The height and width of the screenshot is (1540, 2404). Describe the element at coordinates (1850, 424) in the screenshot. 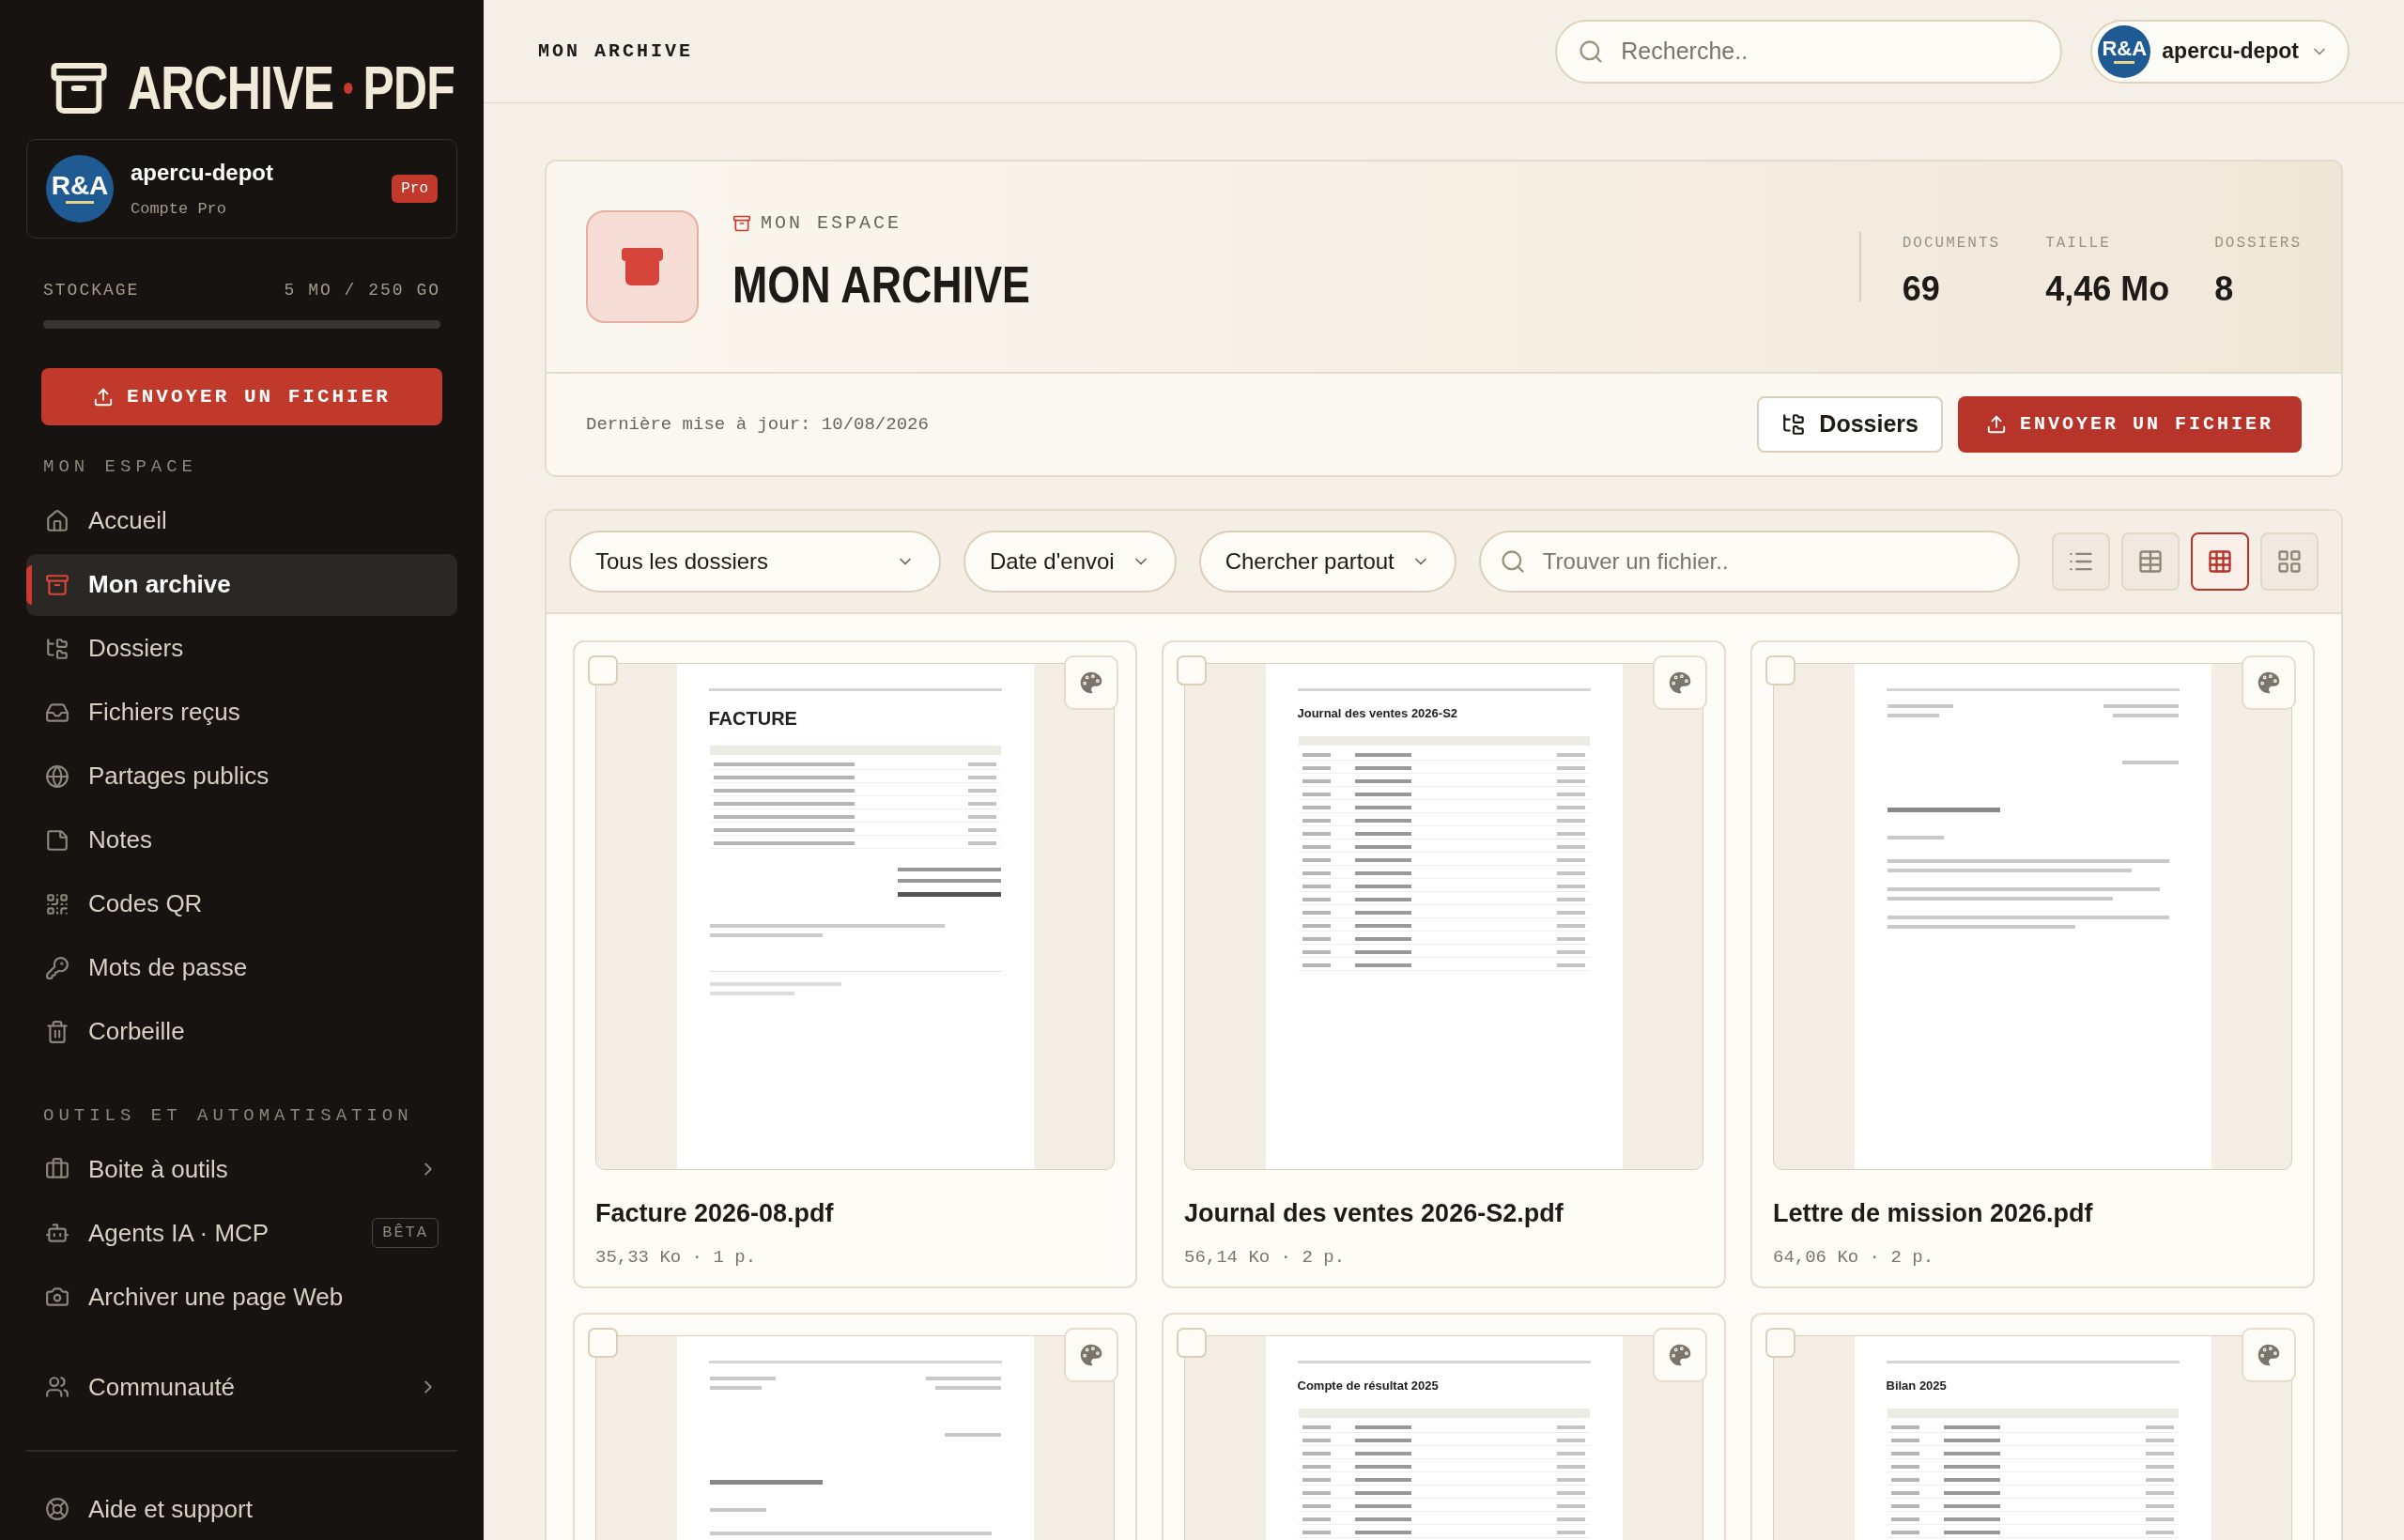

I see `folders-button: Dossiers` at that location.